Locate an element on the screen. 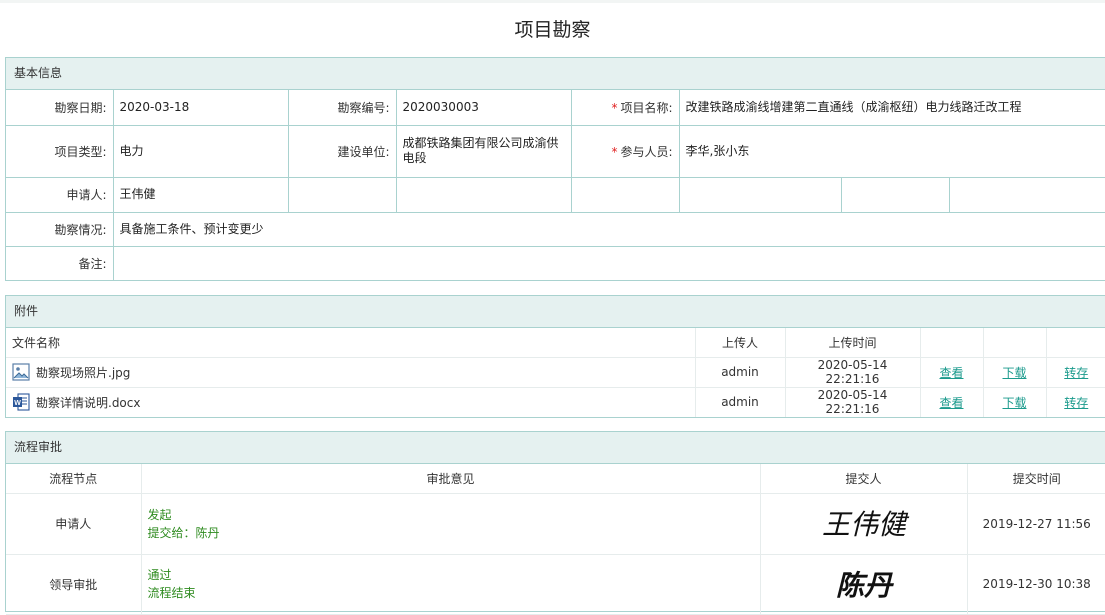 The width and height of the screenshot is (1105, 615). flow-node: 申请人 is located at coordinates (74, 524).